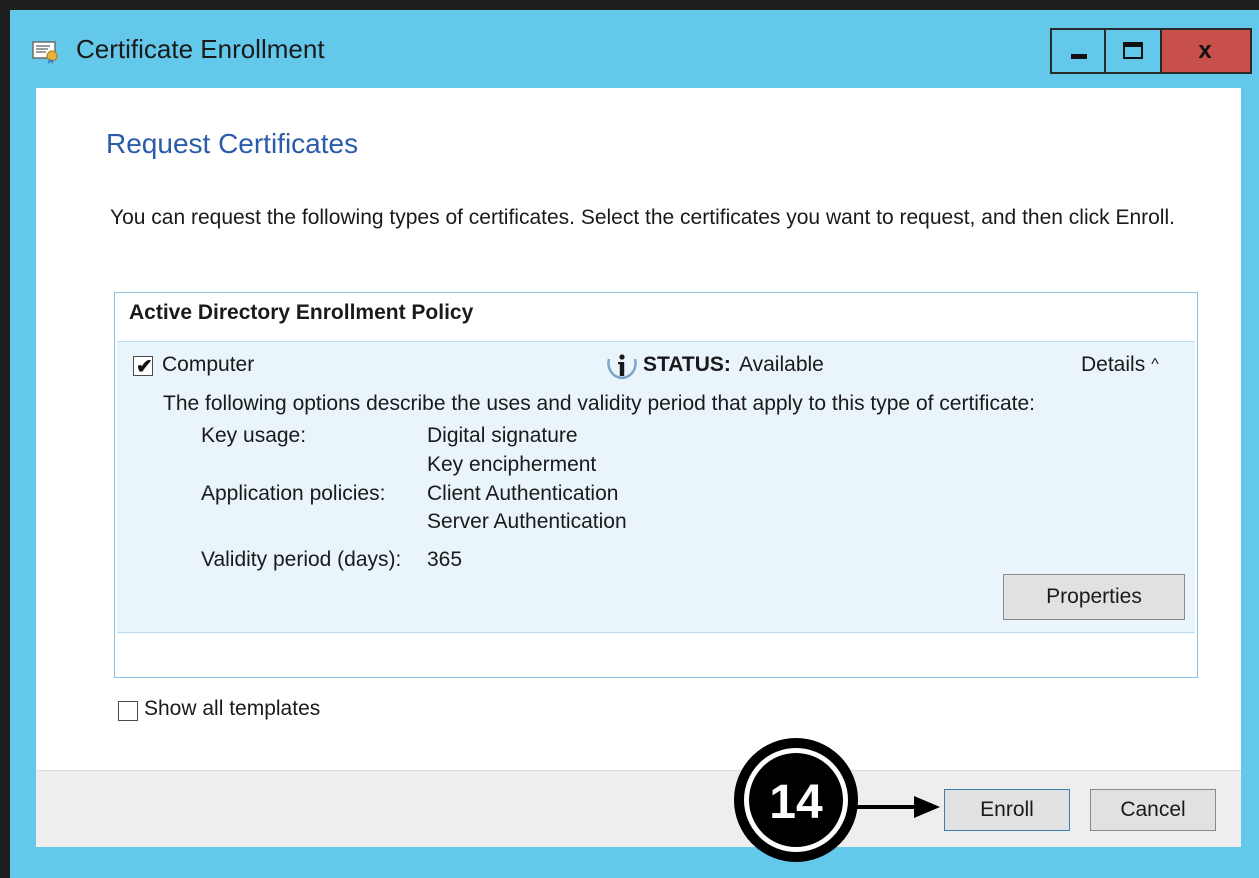 This screenshot has height=878, width=1259. I want to click on policy-header: Active Directory Enrollment Policy, so click(301, 312).